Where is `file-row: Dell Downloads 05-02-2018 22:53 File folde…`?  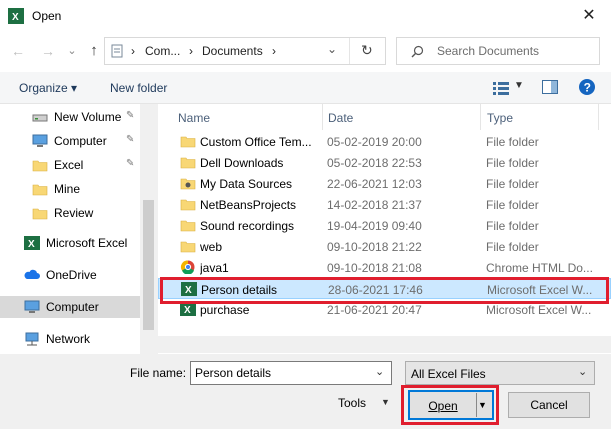
file-row: Dell Downloads 05-02-2018 22:53 File folde… is located at coordinates (384, 162).